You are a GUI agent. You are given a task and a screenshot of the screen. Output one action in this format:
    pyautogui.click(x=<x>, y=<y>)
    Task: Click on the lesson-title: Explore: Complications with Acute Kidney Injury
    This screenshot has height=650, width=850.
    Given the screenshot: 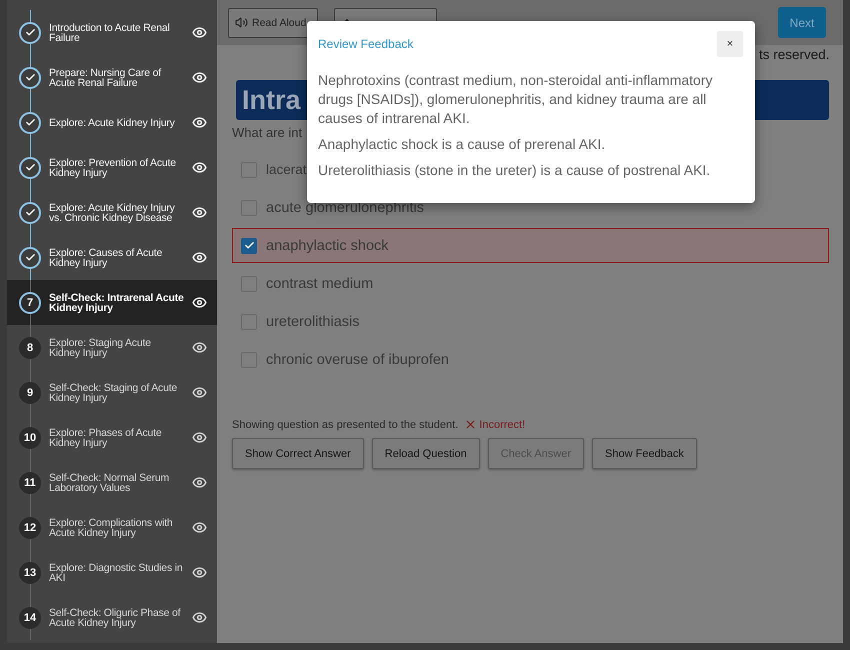 What is the action you would take?
    pyautogui.click(x=111, y=528)
    